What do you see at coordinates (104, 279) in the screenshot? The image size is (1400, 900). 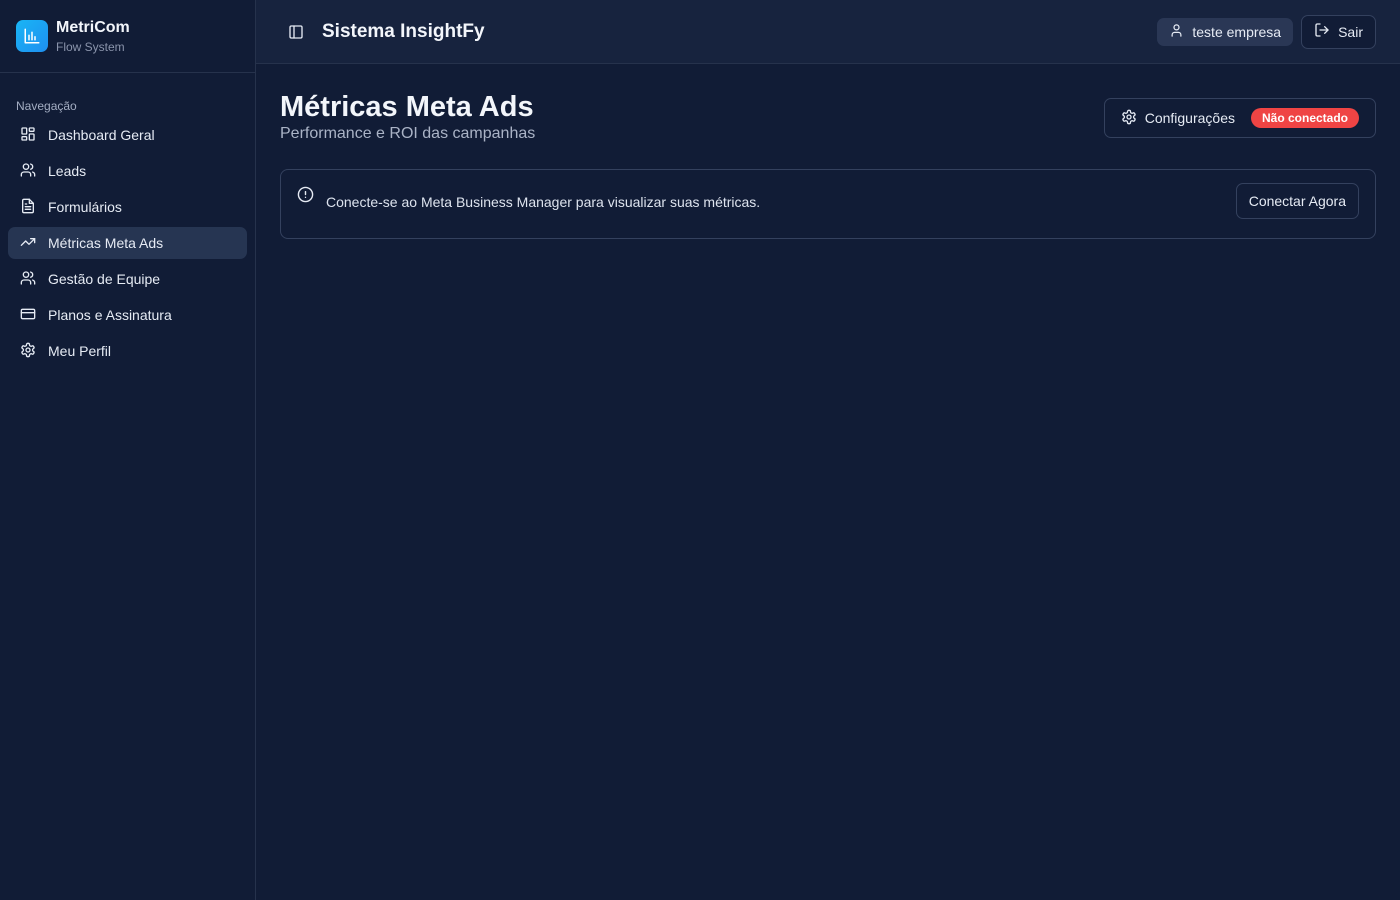 I see `sidebar-item-label: Gestão de Equipe` at bounding box center [104, 279].